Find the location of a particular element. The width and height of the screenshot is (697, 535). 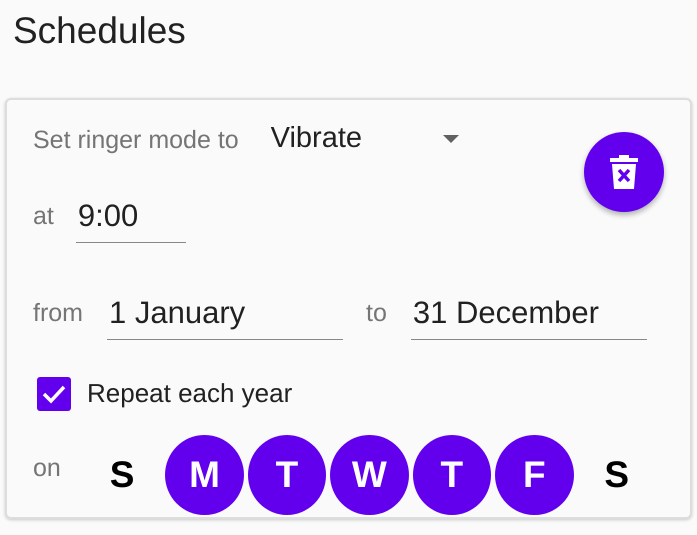

from-date-field: 1 January is located at coordinates (225, 317).